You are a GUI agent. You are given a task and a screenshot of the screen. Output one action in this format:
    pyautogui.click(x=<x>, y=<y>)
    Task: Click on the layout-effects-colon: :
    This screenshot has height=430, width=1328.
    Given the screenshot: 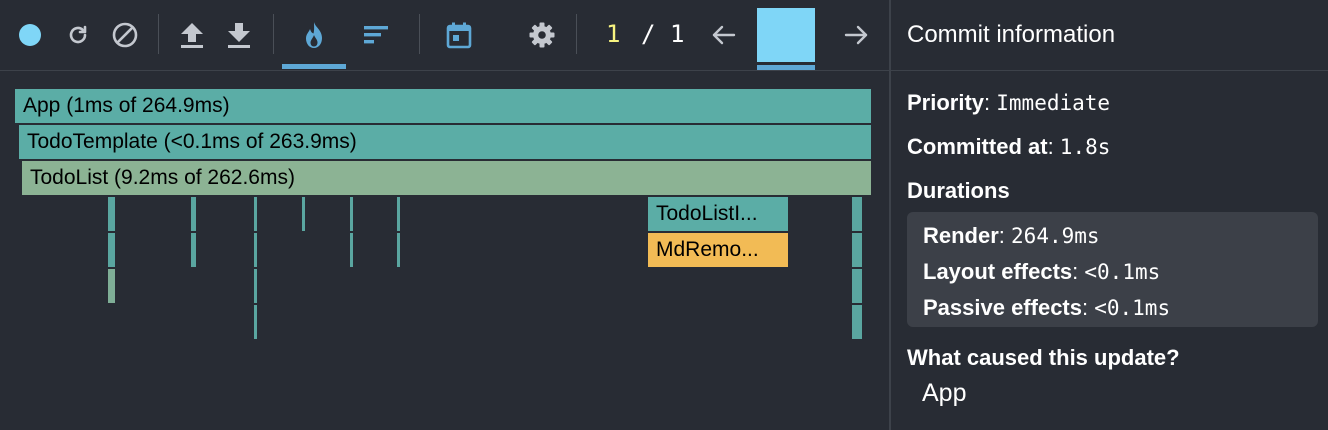 What is the action you would take?
    pyautogui.click(x=1078, y=271)
    